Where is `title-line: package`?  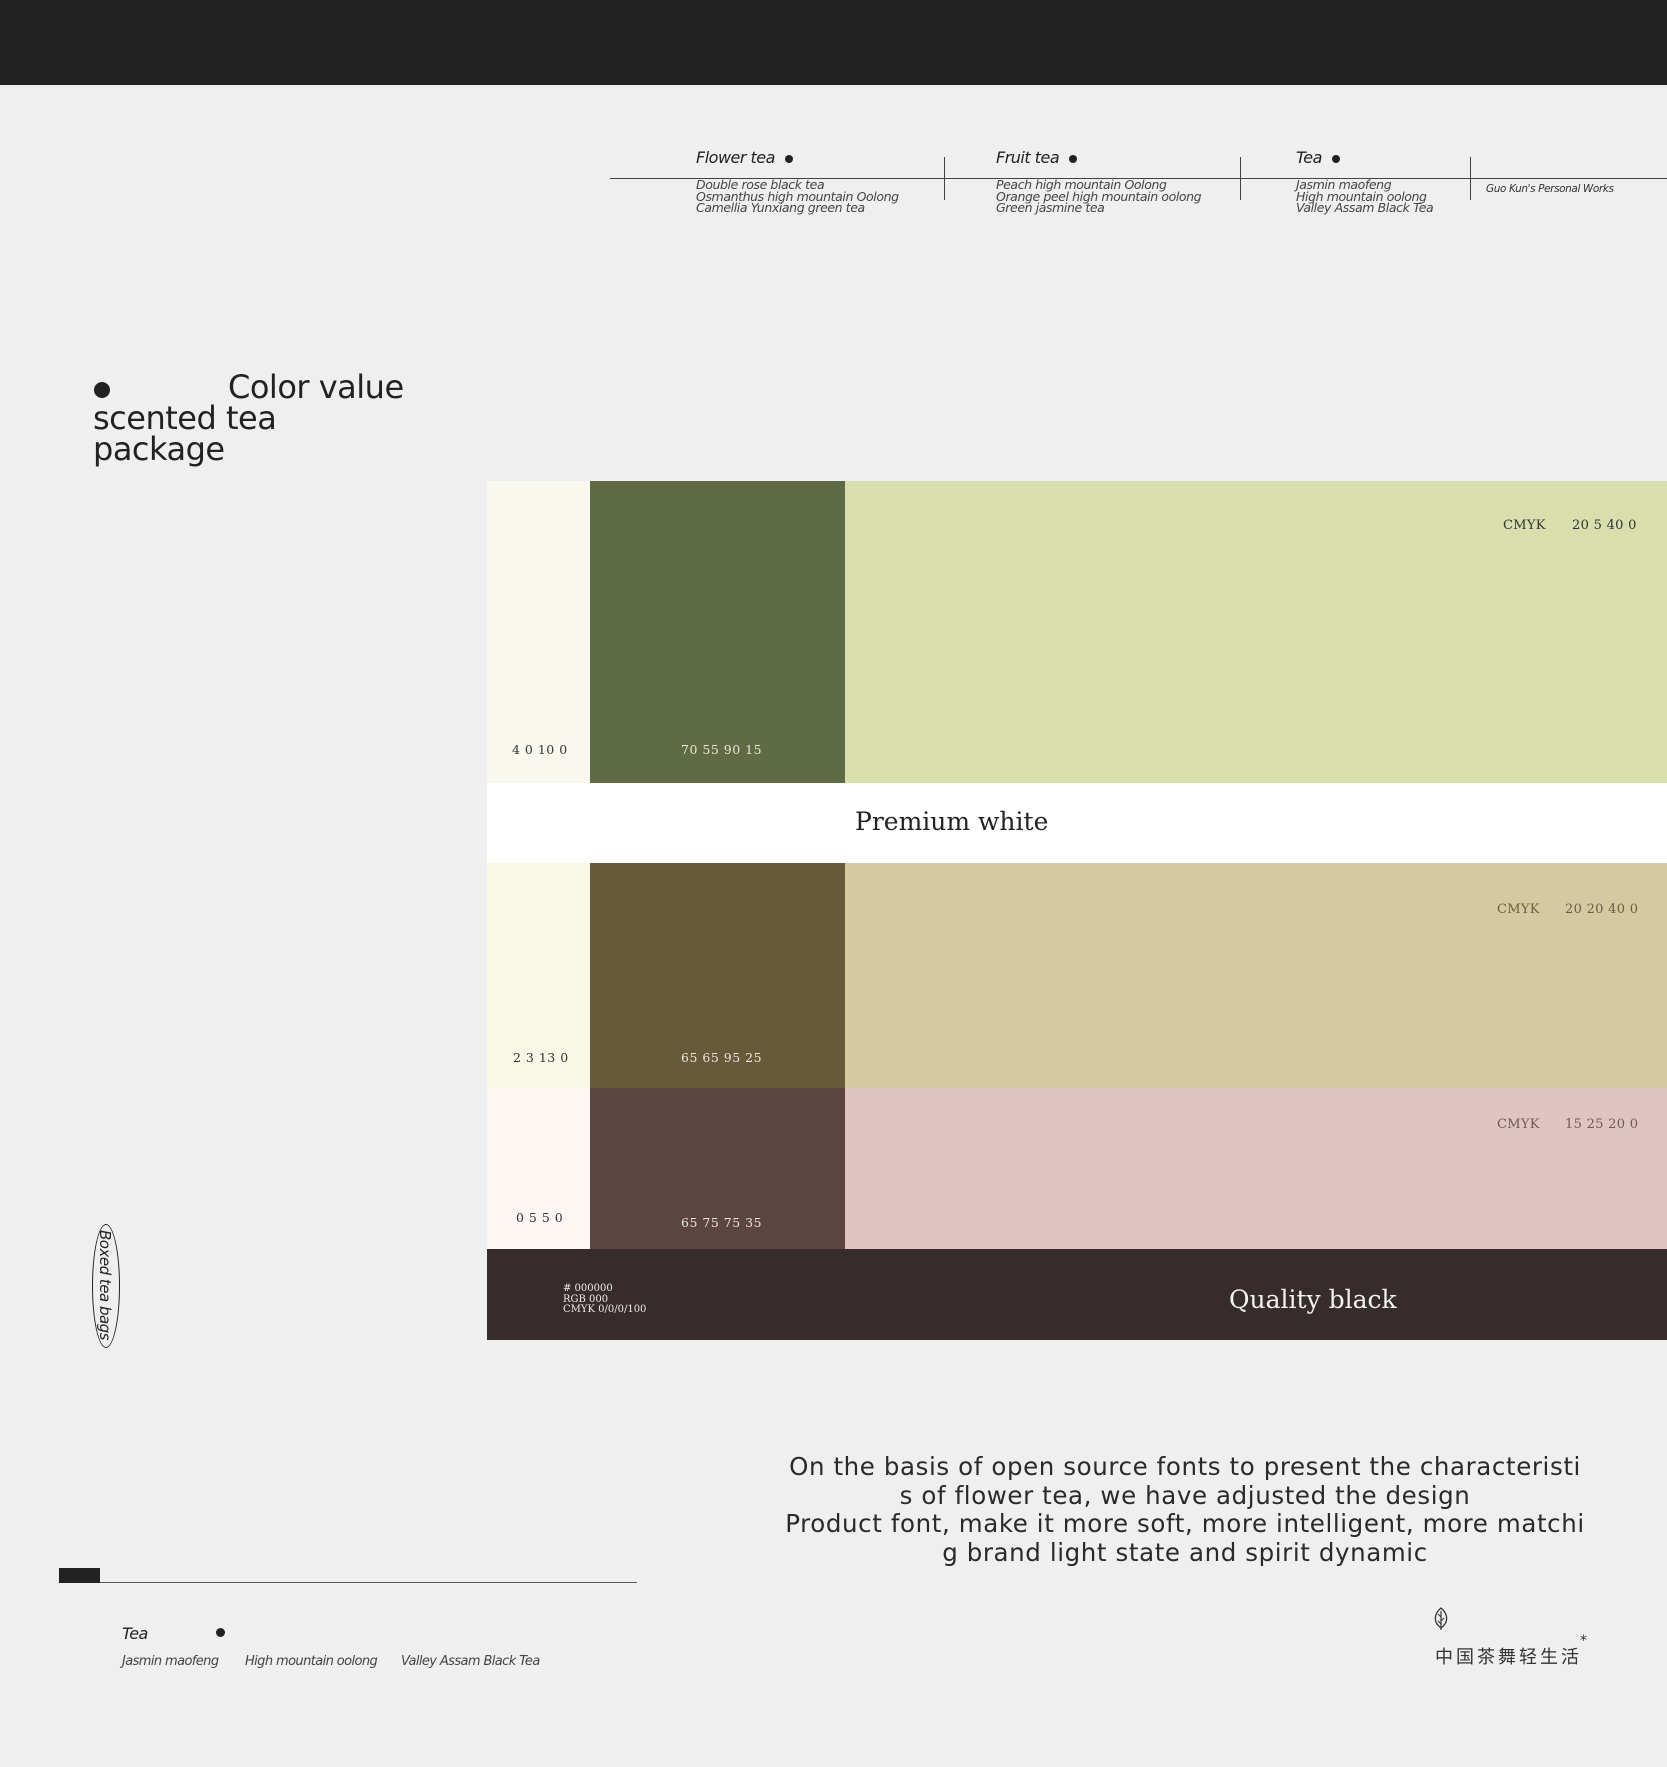
title-line: package is located at coordinates (159, 449).